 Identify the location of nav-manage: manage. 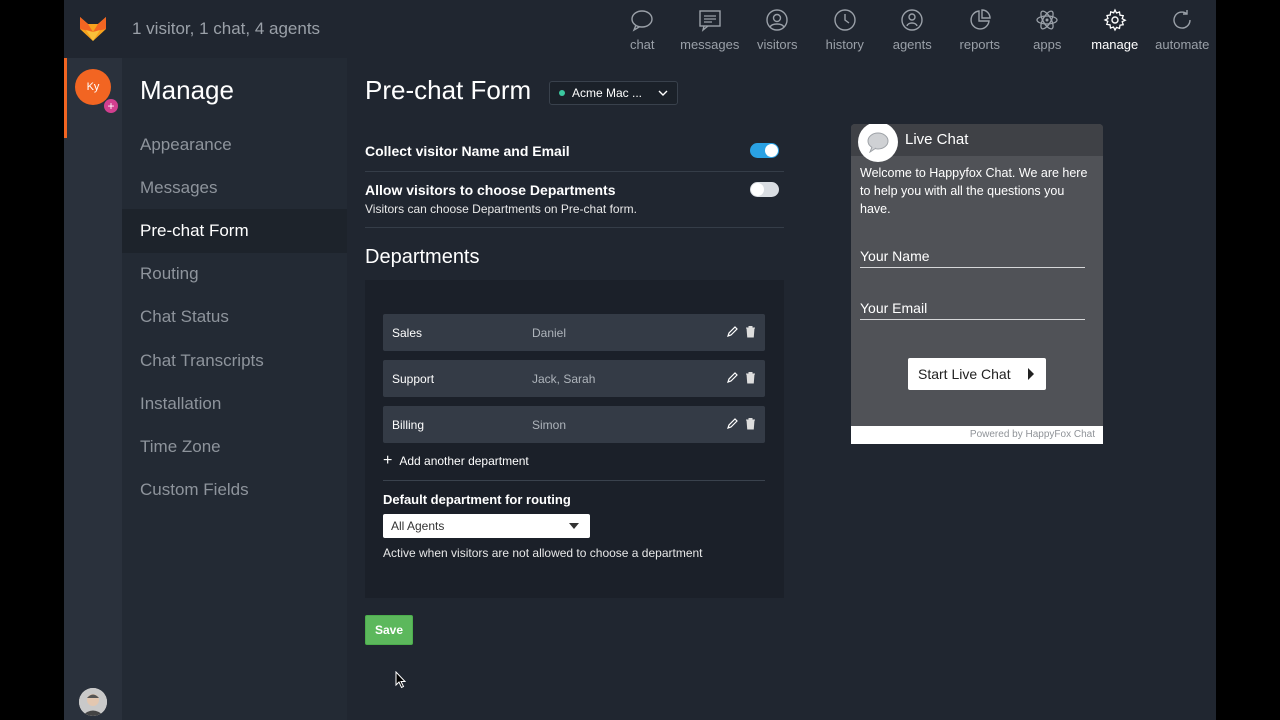
(1115, 29).